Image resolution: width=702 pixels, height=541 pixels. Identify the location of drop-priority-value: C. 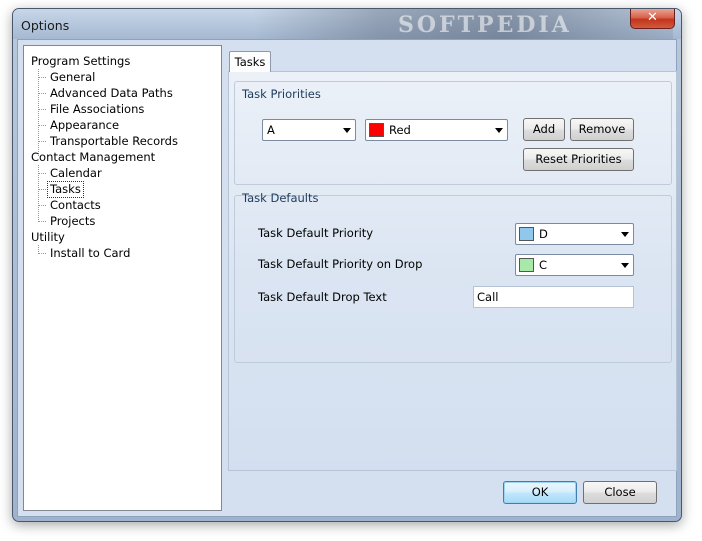
(543, 265).